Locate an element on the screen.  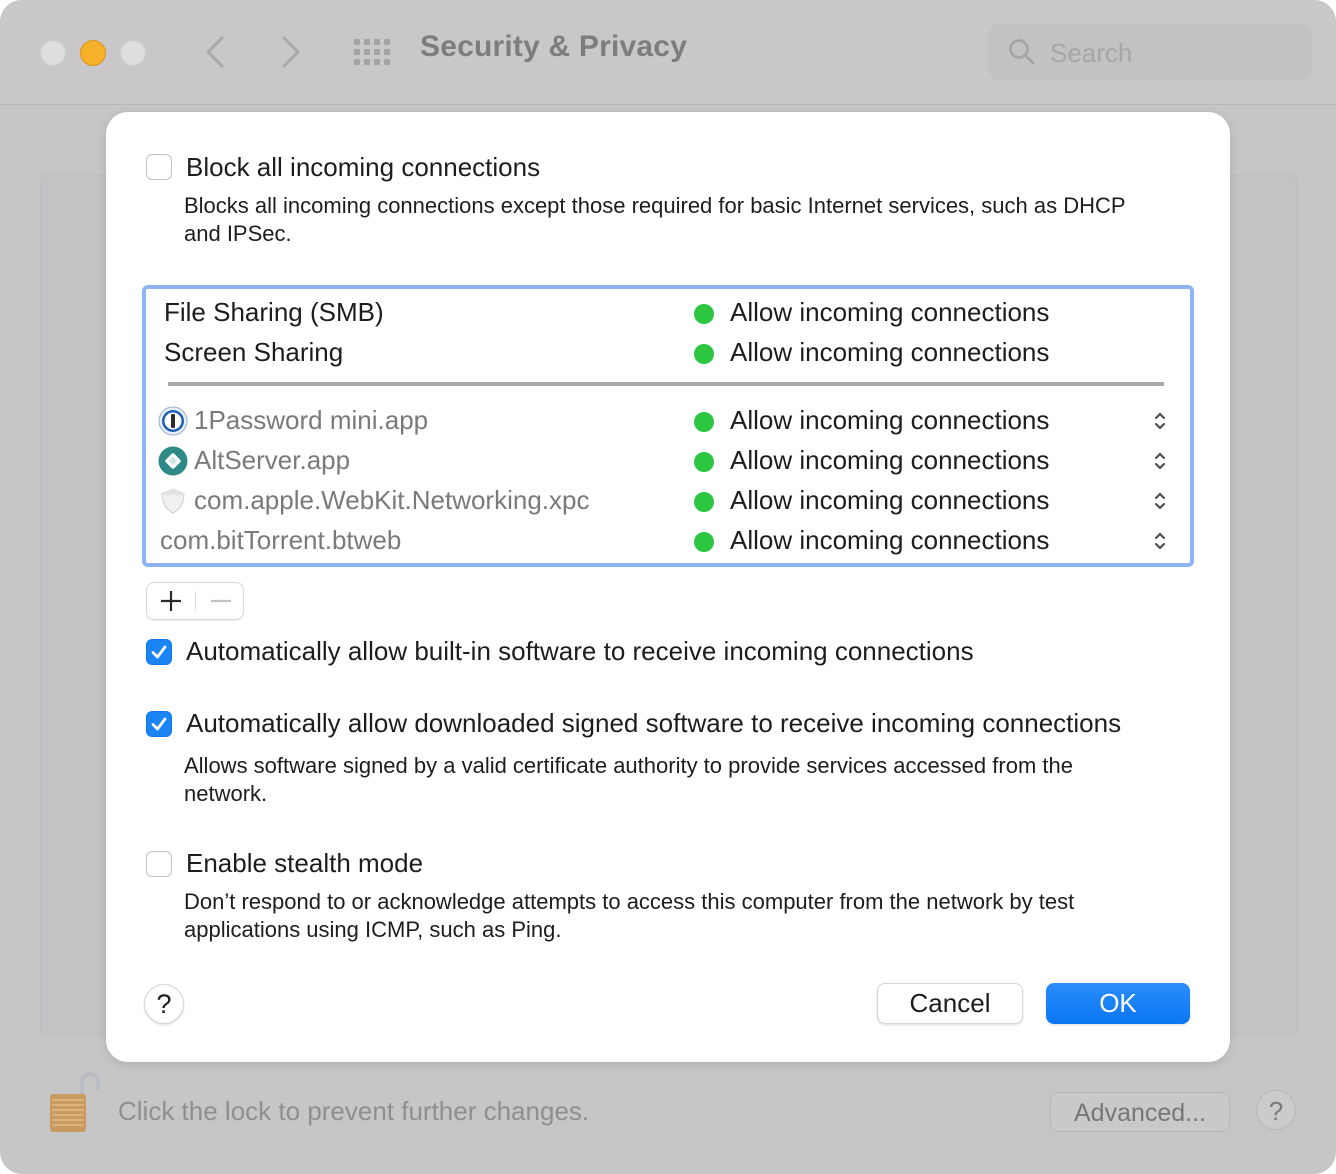
stealth-mode-checkbox is located at coordinates (159, 864).